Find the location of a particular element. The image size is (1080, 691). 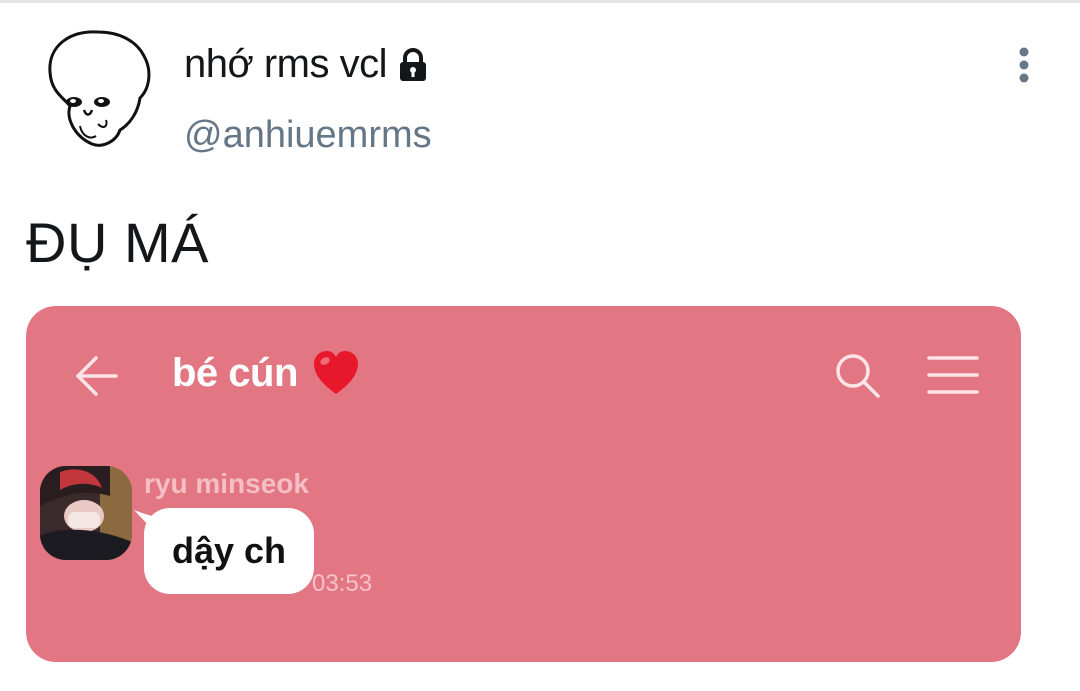

message-timestamp: 03:53 is located at coordinates (342, 583).